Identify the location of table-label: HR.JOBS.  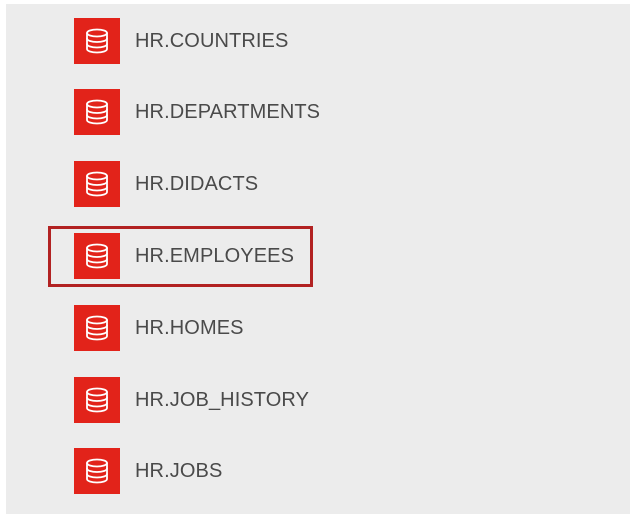
(179, 471).